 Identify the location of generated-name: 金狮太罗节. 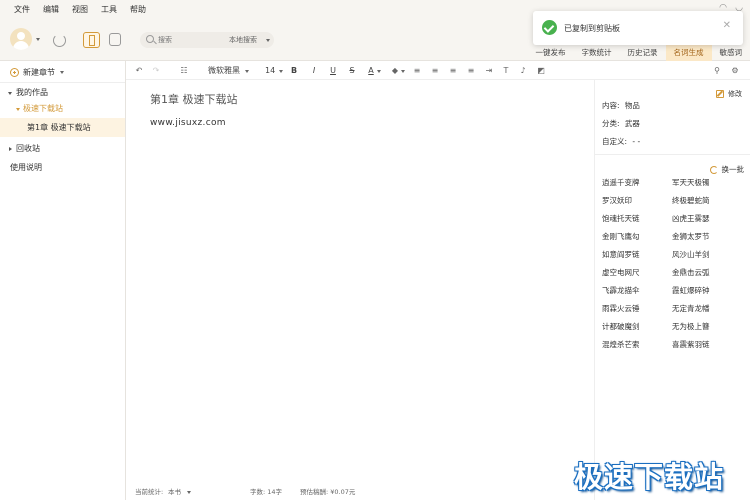
(691, 236).